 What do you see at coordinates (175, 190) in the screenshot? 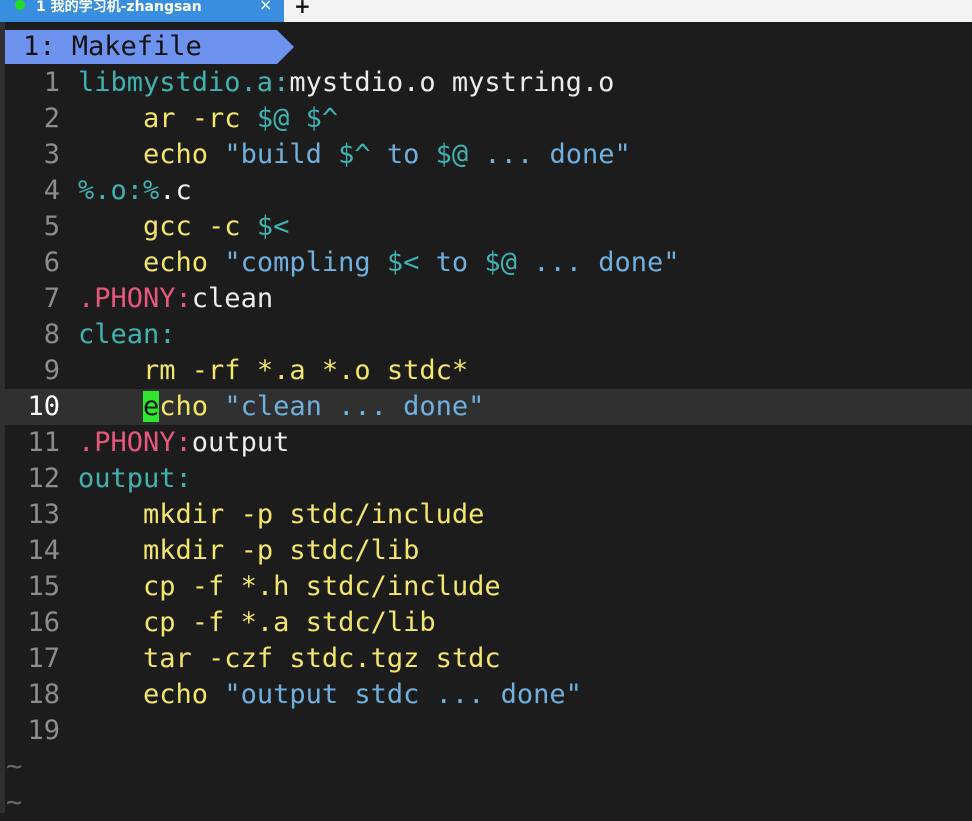
I see `code-token: .c` at bounding box center [175, 190].